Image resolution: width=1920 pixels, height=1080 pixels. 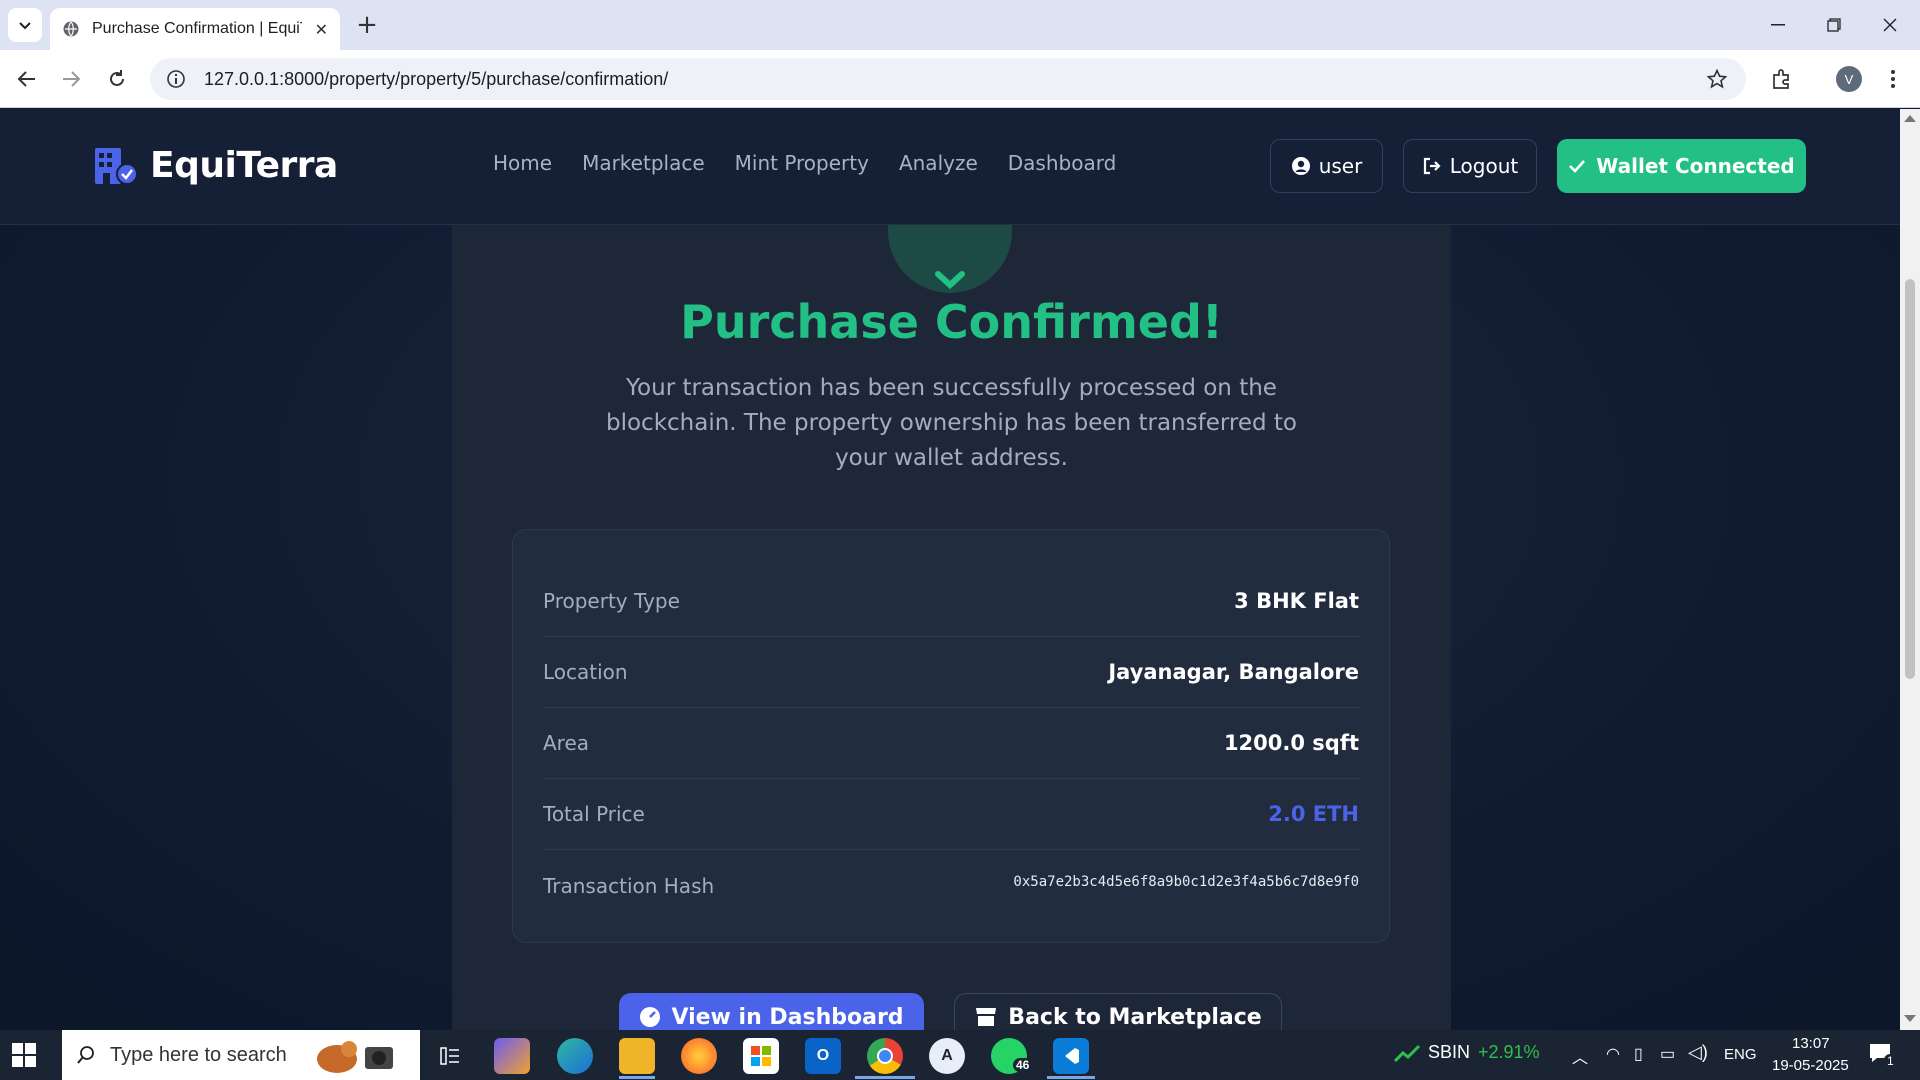 What do you see at coordinates (761, 1056) in the screenshot?
I see `microsoft-store-icon` at bounding box center [761, 1056].